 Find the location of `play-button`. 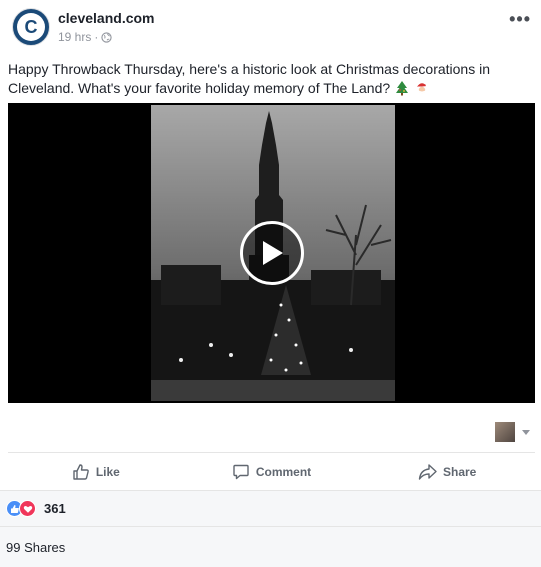

play-button is located at coordinates (272, 253).